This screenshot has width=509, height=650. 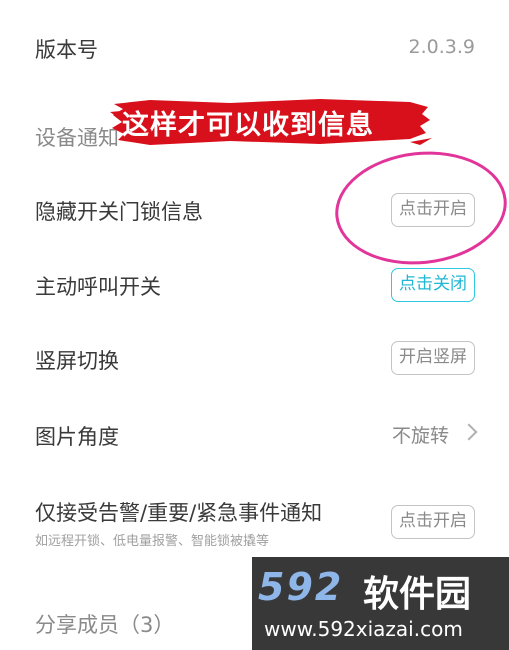 What do you see at coordinates (363, 629) in the screenshot?
I see `watermark-url: www.592xiazai.com` at bounding box center [363, 629].